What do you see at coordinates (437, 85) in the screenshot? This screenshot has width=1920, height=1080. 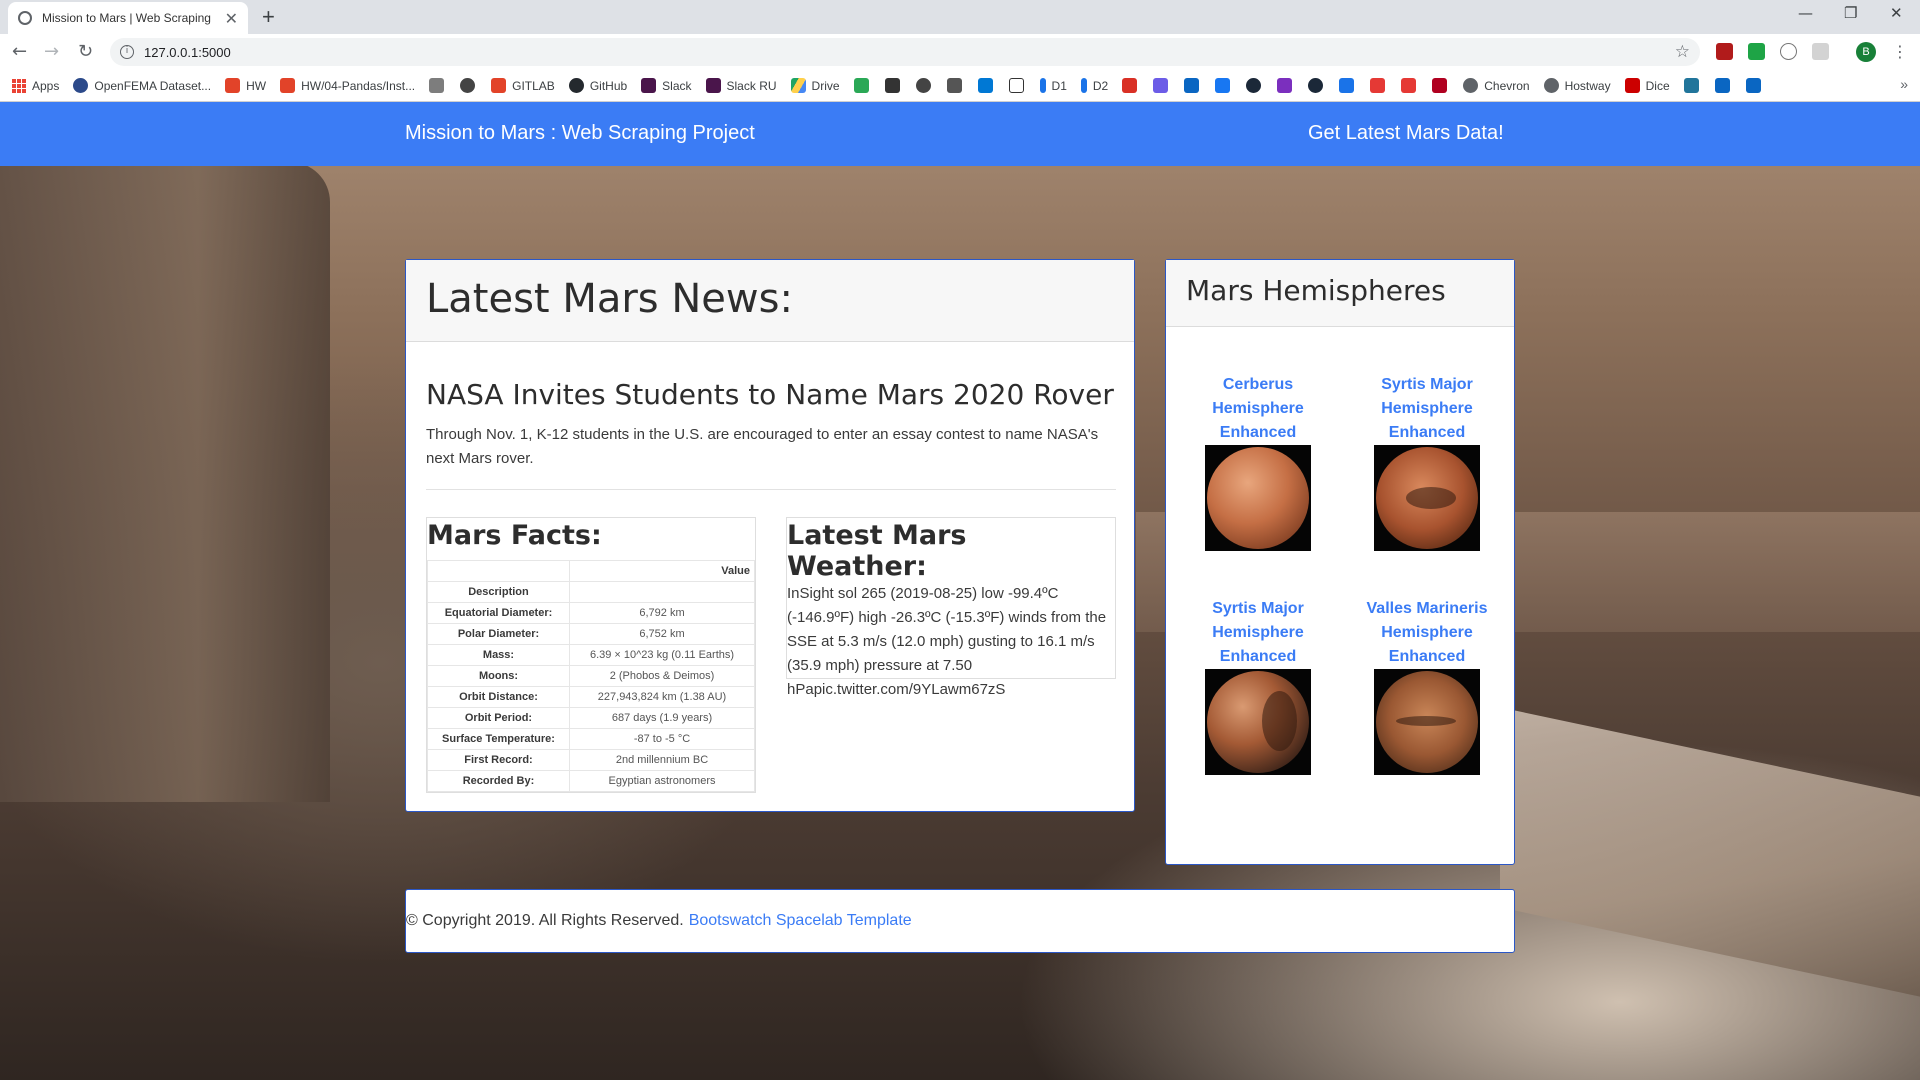 I see `shield-icon` at bounding box center [437, 85].